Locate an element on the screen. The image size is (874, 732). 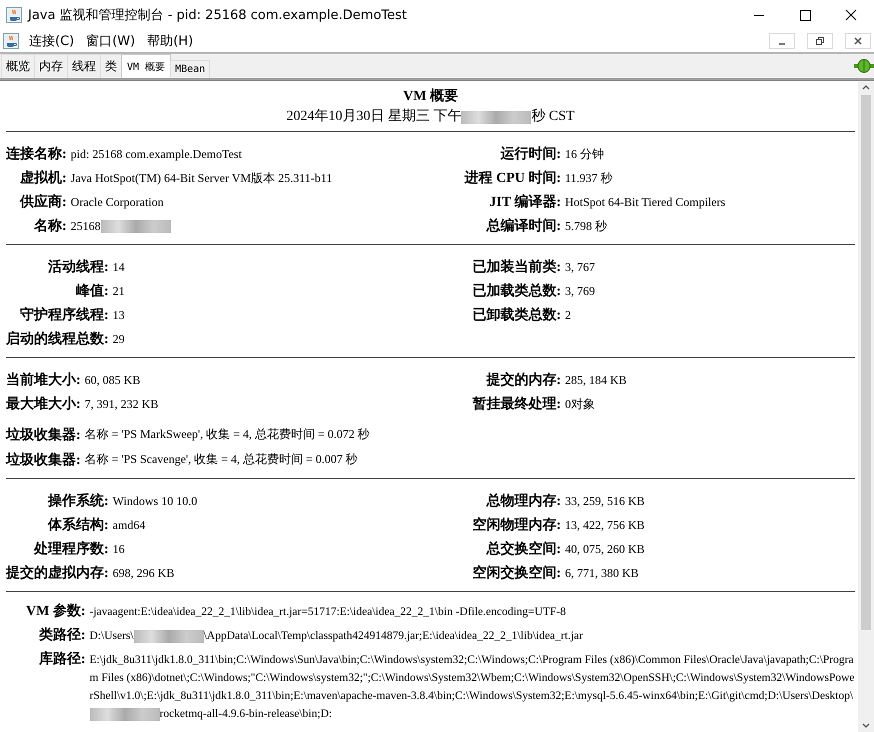
field-value: 13 is located at coordinates (118, 315).